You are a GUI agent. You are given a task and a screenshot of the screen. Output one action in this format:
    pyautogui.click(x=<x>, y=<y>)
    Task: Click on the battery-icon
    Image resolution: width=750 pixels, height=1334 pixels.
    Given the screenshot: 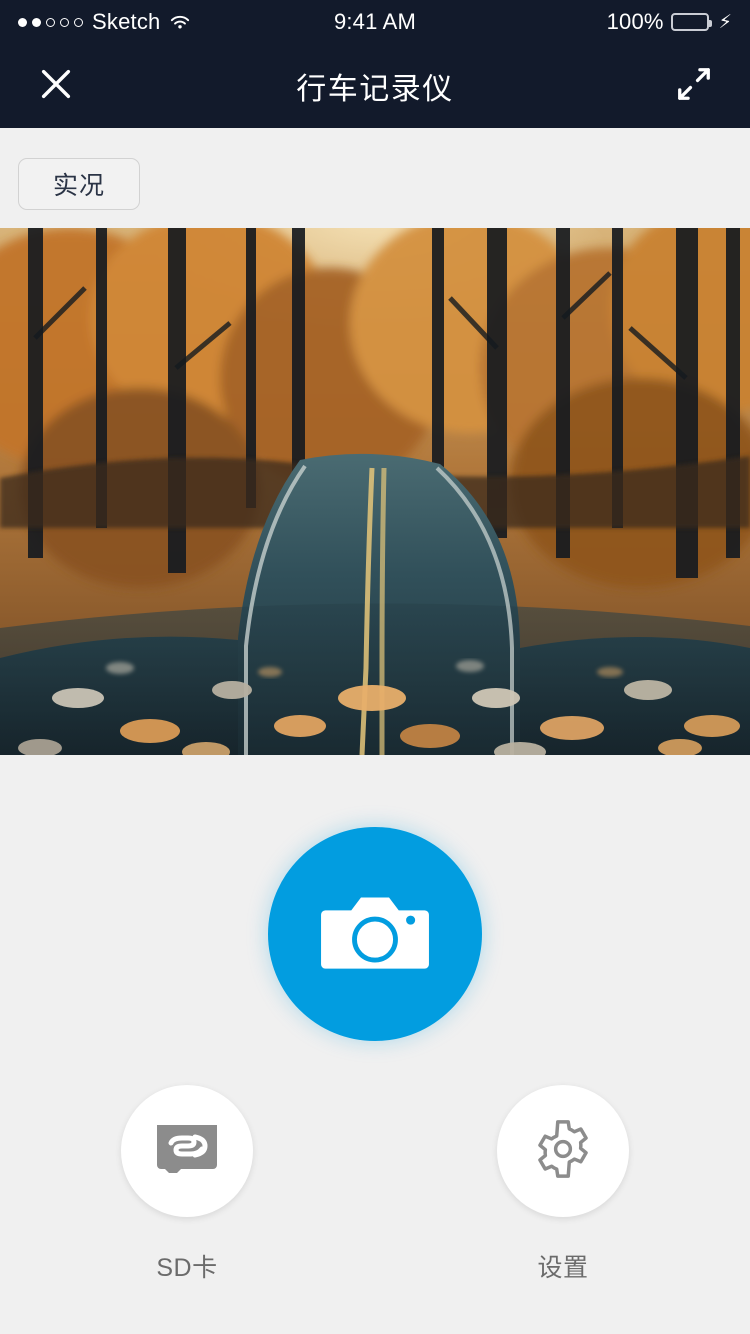 What is the action you would take?
    pyautogui.click(x=691, y=22)
    